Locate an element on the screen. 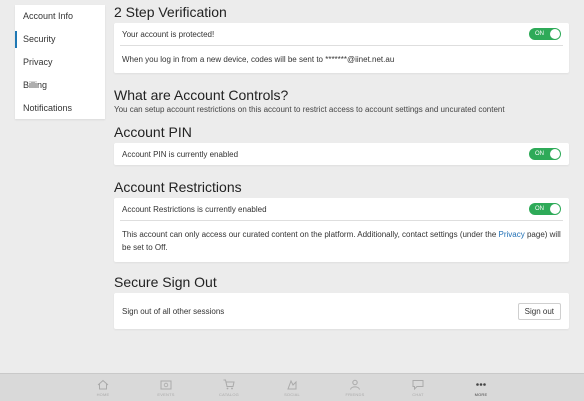 This screenshot has width=584, height=401. nav-chat: CHAT is located at coordinates (418, 387).